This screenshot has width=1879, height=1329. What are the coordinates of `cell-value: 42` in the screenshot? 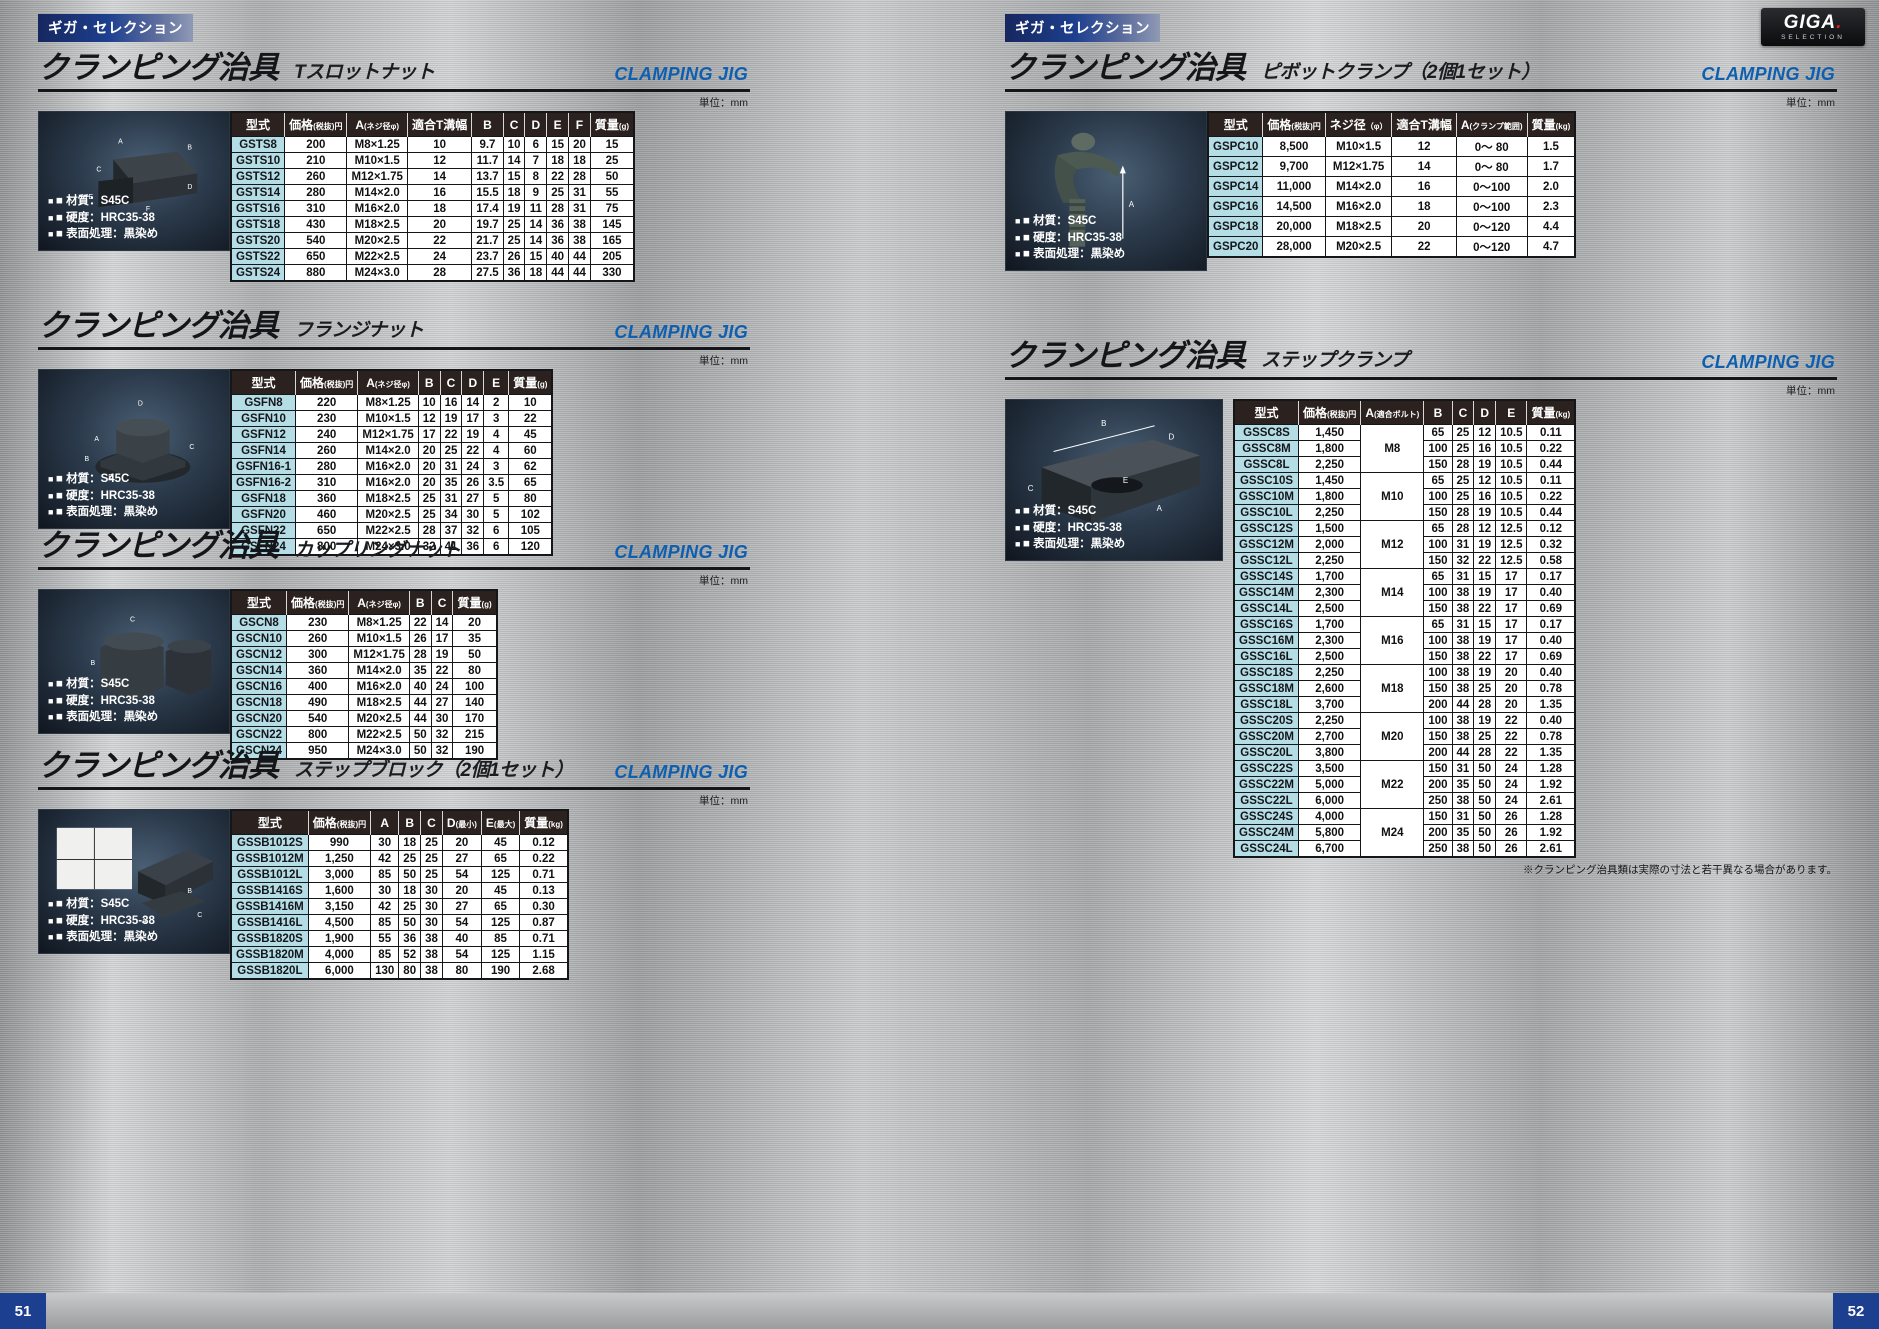 It's located at (385, 858).